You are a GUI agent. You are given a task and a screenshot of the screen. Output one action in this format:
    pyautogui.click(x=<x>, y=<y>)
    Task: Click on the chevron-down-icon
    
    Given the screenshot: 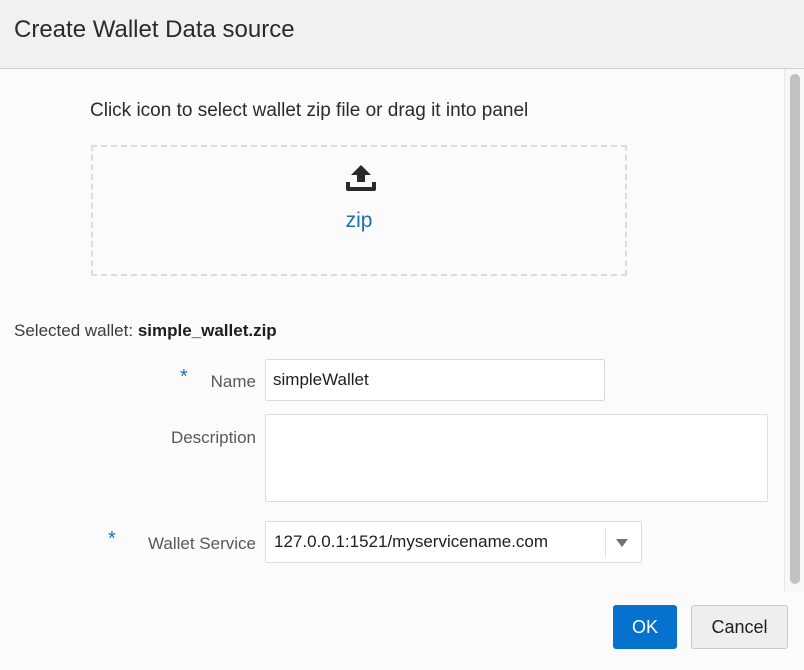 What is the action you would take?
    pyautogui.click(x=622, y=543)
    